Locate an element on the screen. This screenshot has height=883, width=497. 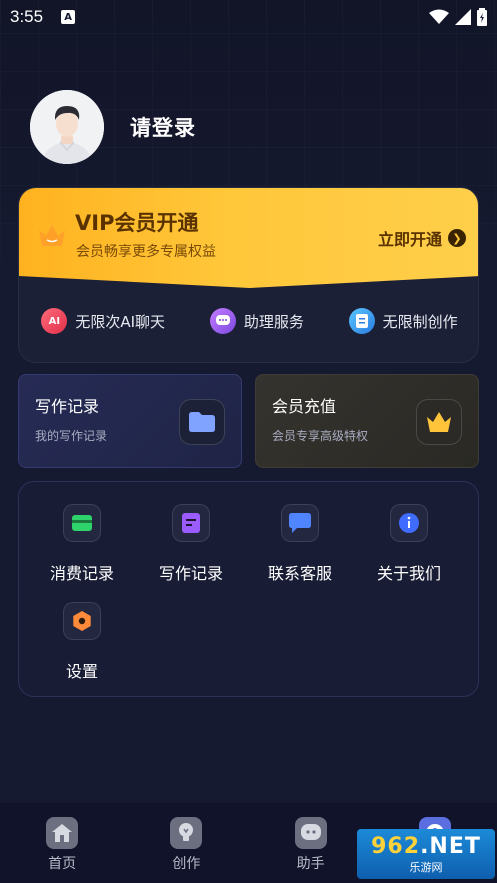
battery-icon is located at coordinates (482, 17).